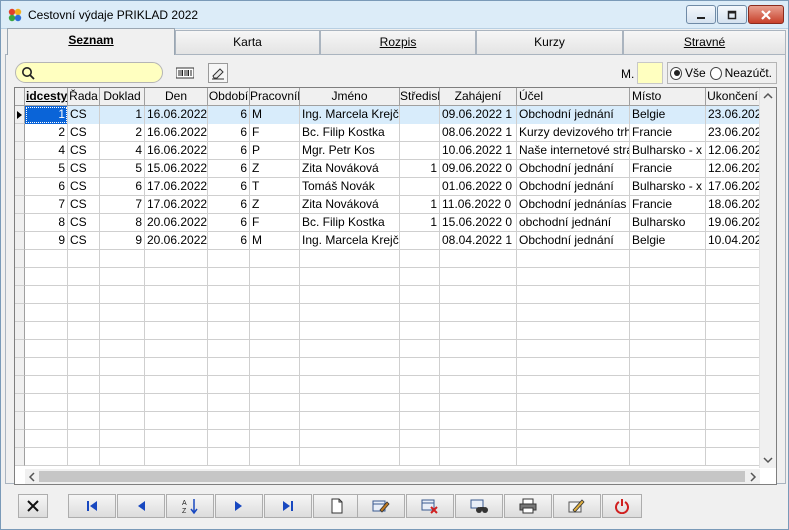 The image size is (789, 530). What do you see at coordinates (478, 223) in the screenshot?
I see `table-cell: 15.06.2022 0` at bounding box center [478, 223].